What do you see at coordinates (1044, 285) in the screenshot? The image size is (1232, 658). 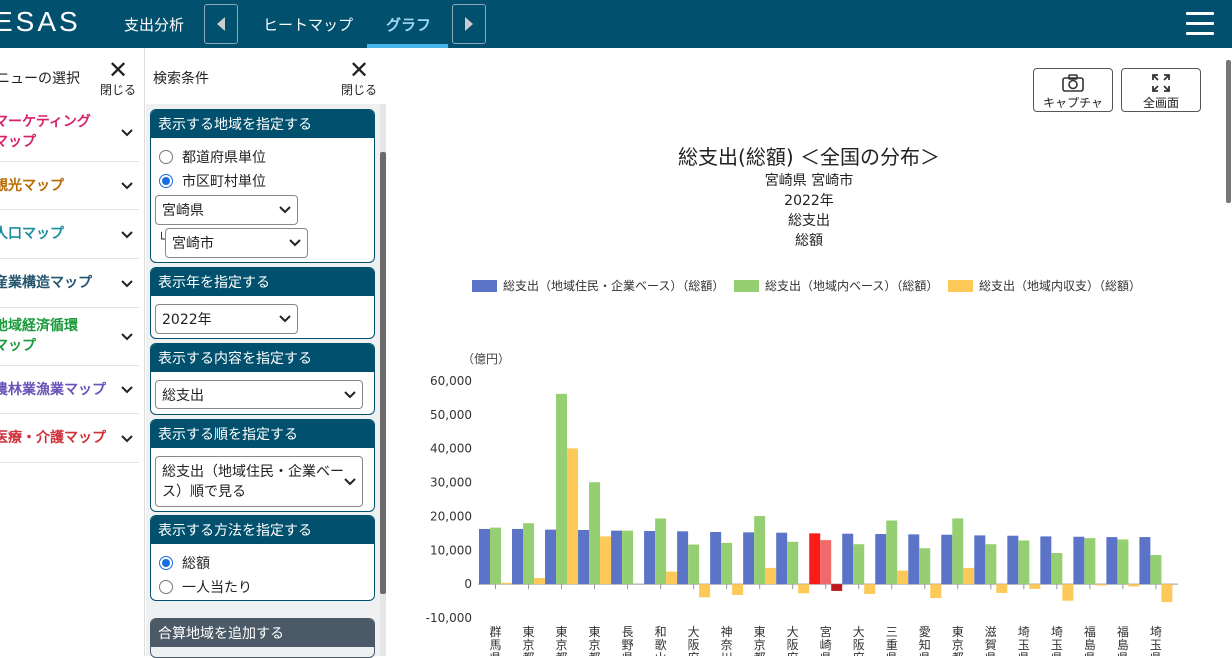 I see `legend-item-yellow: 総支出（地域内収支）（総額）` at bounding box center [1044, 285].